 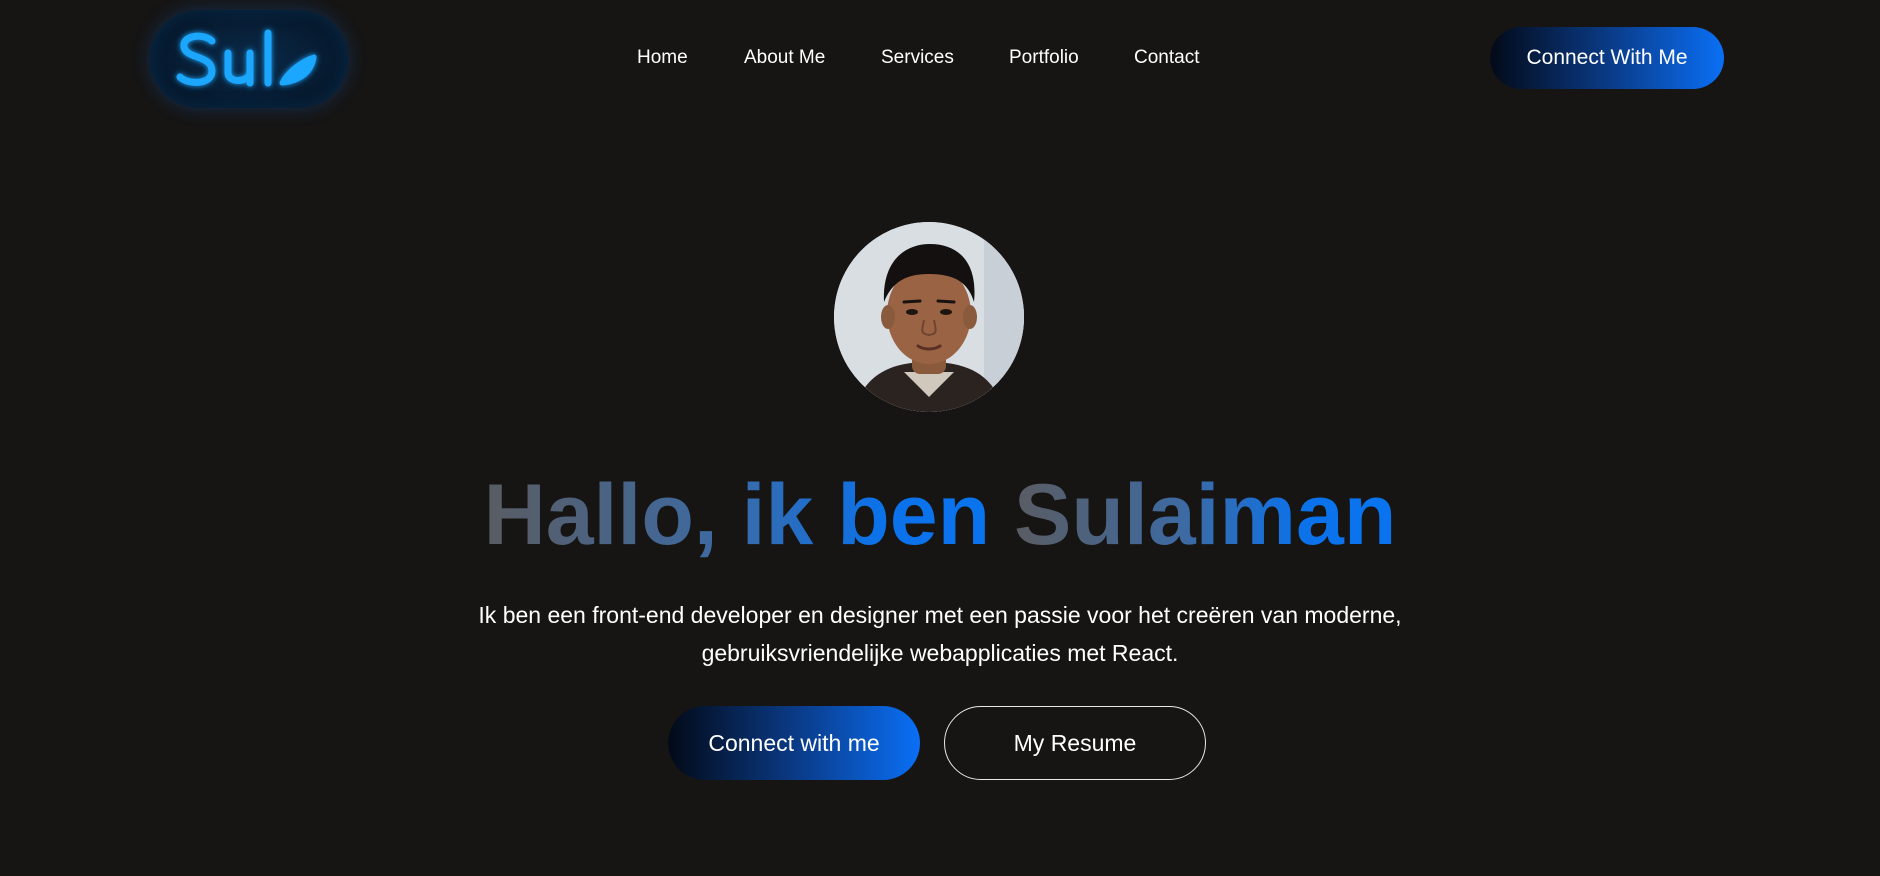 I want to click on nav-item-contact: Contact, so click(x=1166, y=58).